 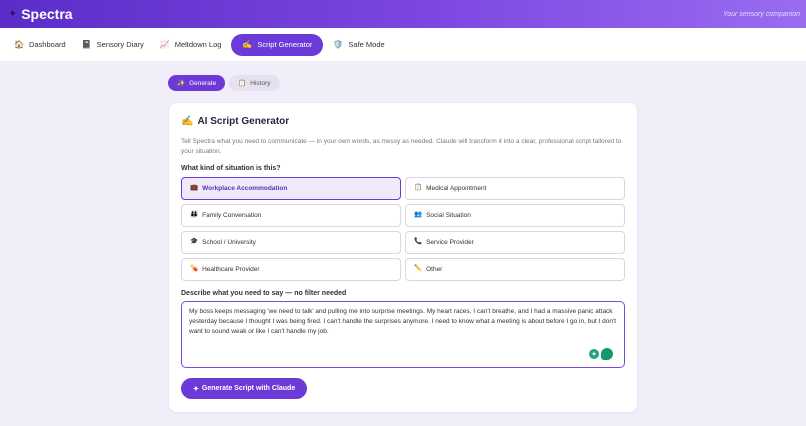 I want to click on subtab-label: History, so click(x=260, y=83).